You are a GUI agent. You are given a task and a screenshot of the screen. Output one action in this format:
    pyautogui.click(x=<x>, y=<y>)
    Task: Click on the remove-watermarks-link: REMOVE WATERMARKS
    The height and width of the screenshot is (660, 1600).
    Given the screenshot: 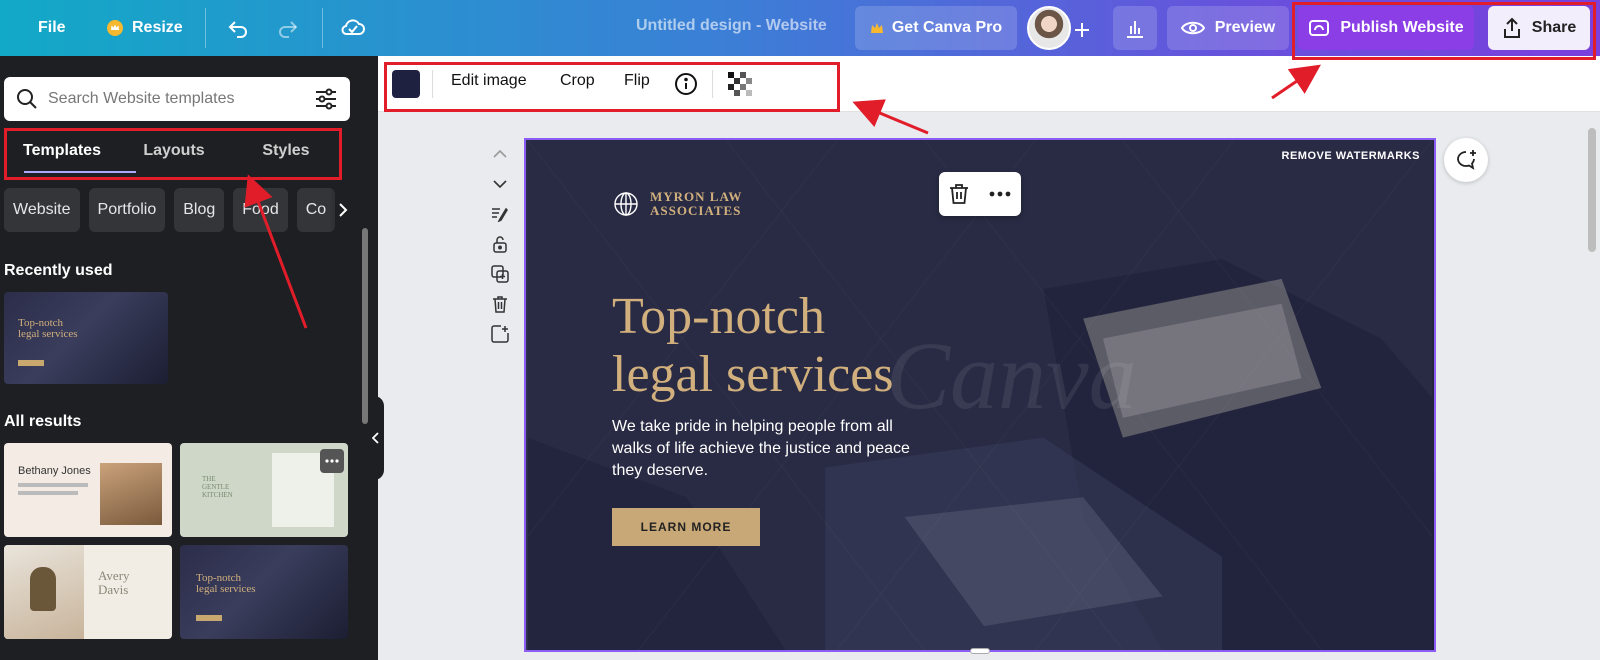 What is the action you would take?
    pyautogui.click(x=1351, y=156)
    